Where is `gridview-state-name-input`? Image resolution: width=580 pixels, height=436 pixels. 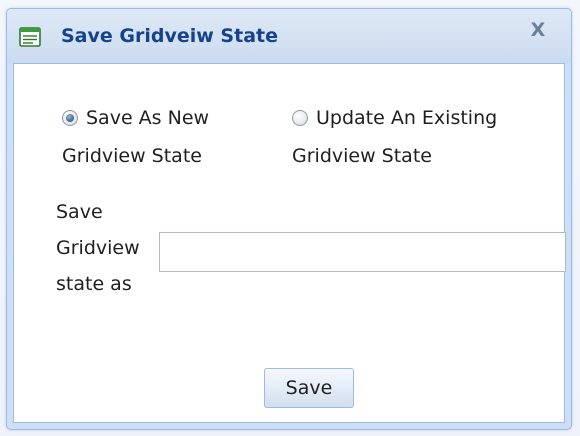 gridview-state-name-input is located at coordinates (362, 252).